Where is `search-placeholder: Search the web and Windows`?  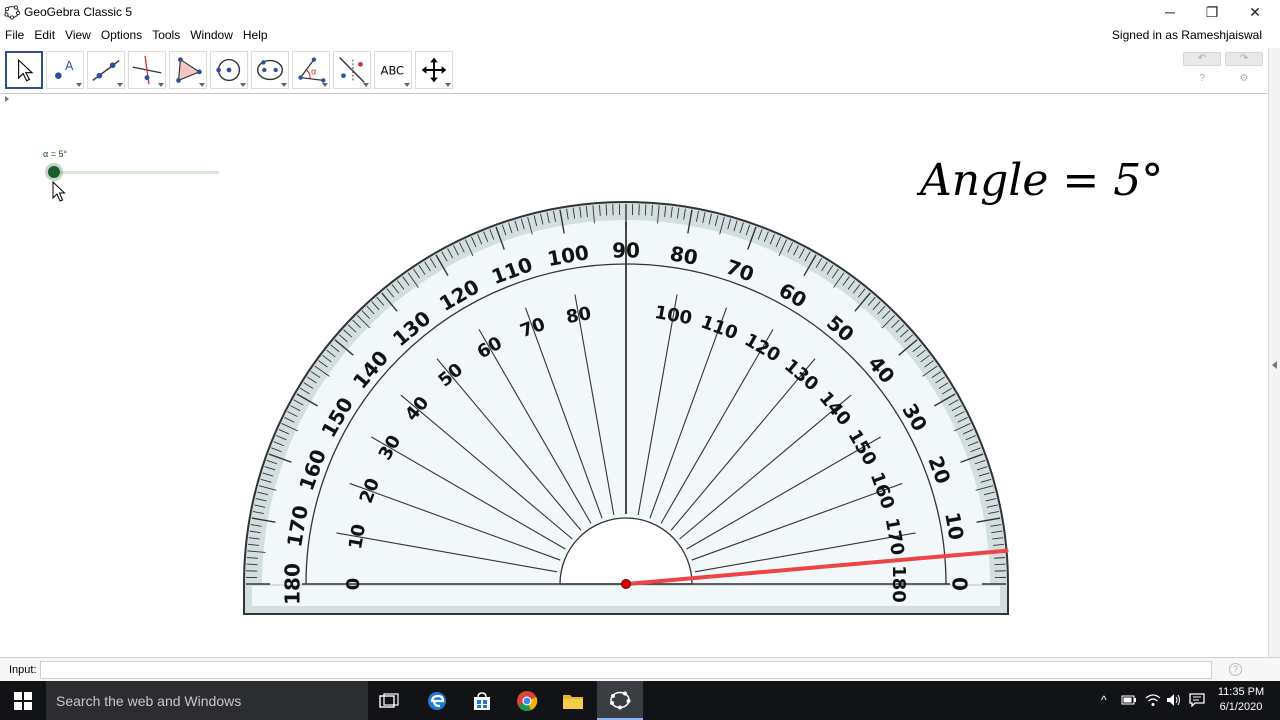 search-placeholder: Search the web and Windows is located at coordinates (149, 701).